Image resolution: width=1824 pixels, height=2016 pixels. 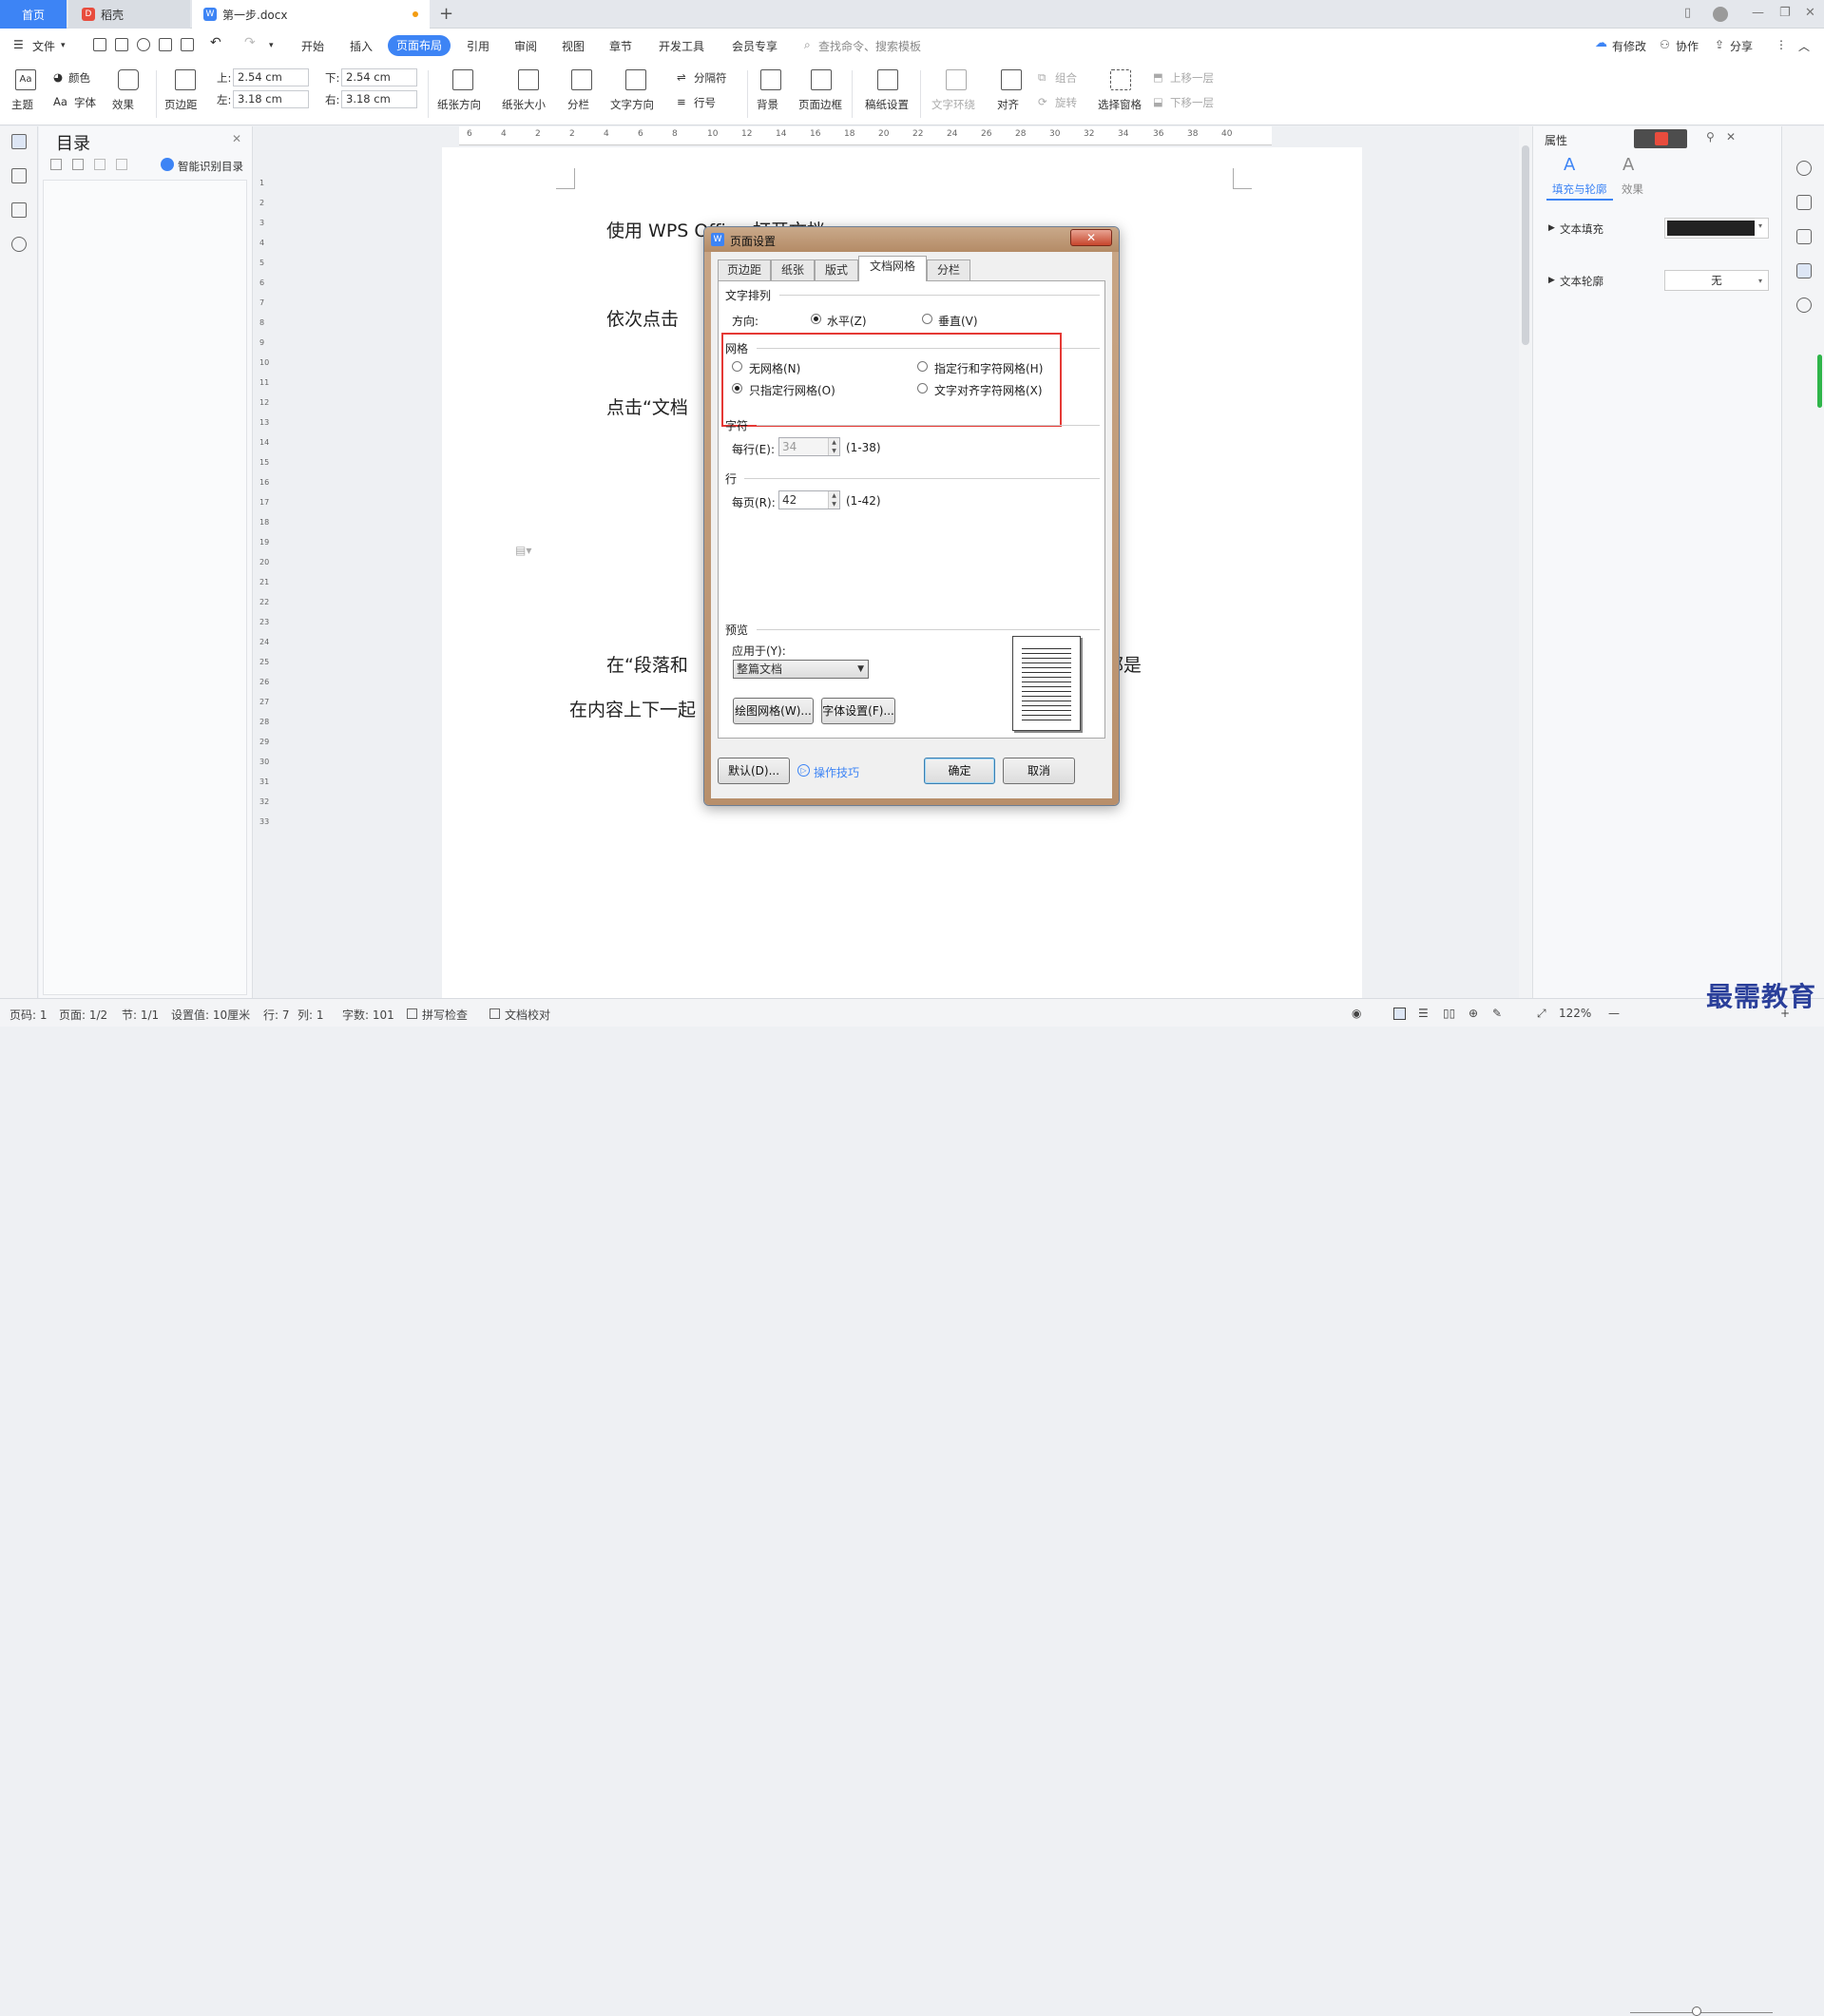 I want to click on modified-button: 有修改, so click(x=1629, y=46).